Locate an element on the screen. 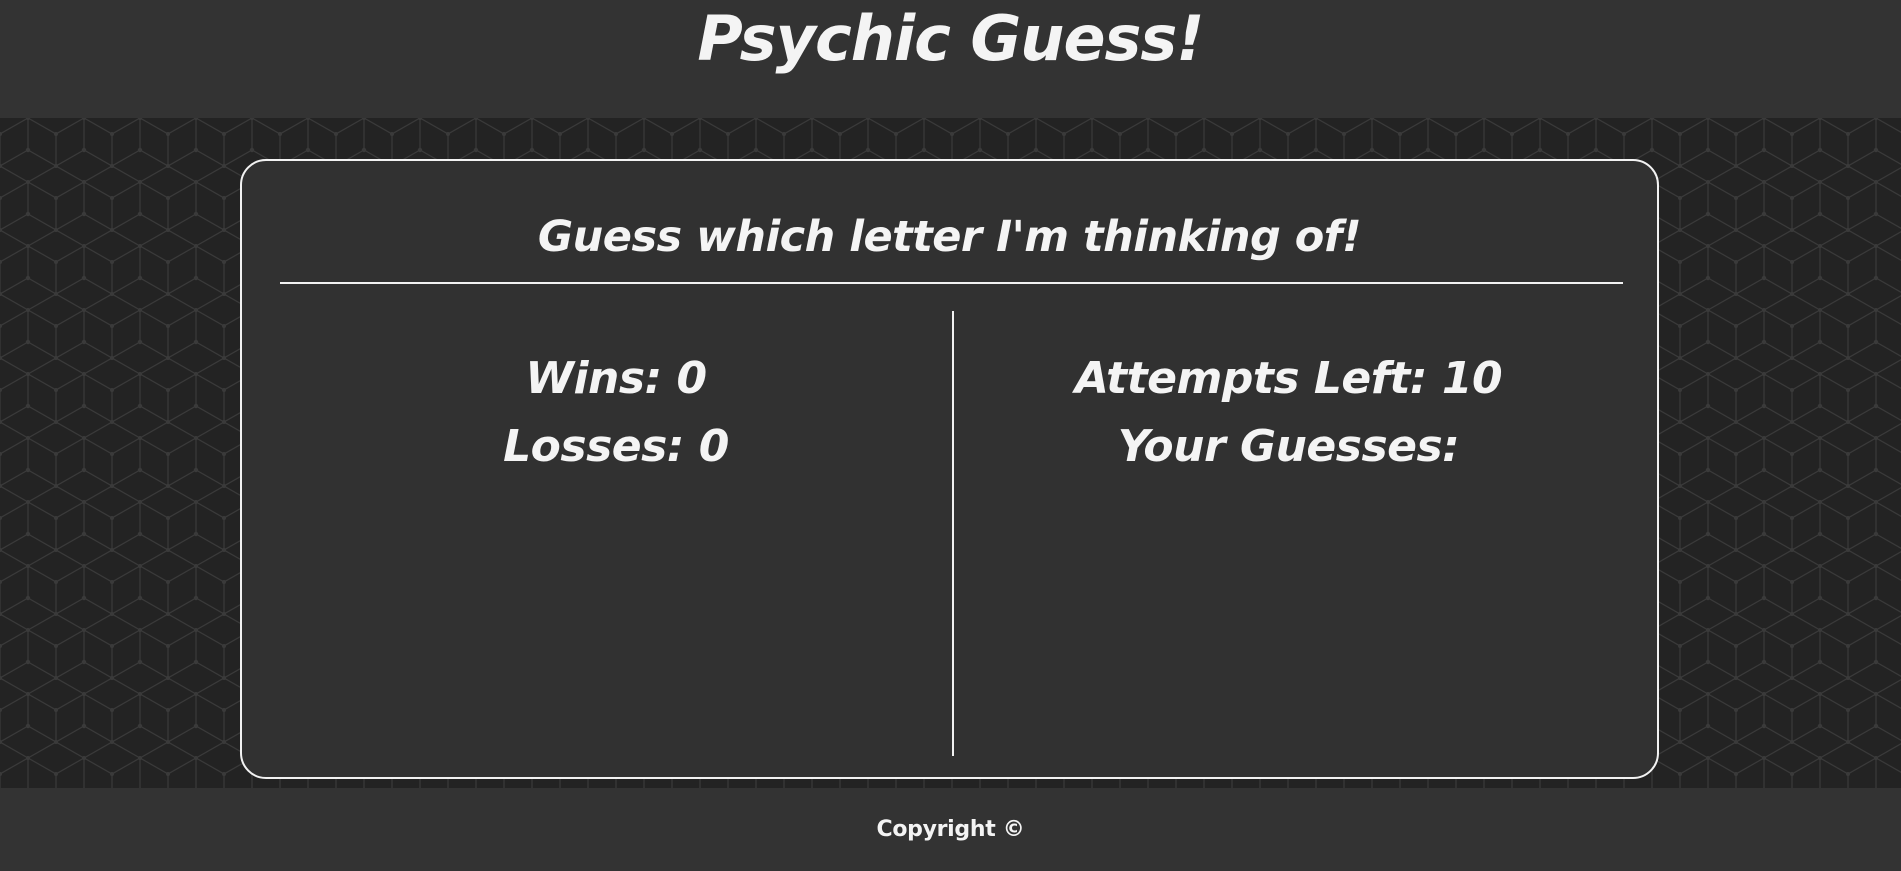 The image size is (1901, 871). site-header: Psychic Guess! is located at coordinates (950, 59).